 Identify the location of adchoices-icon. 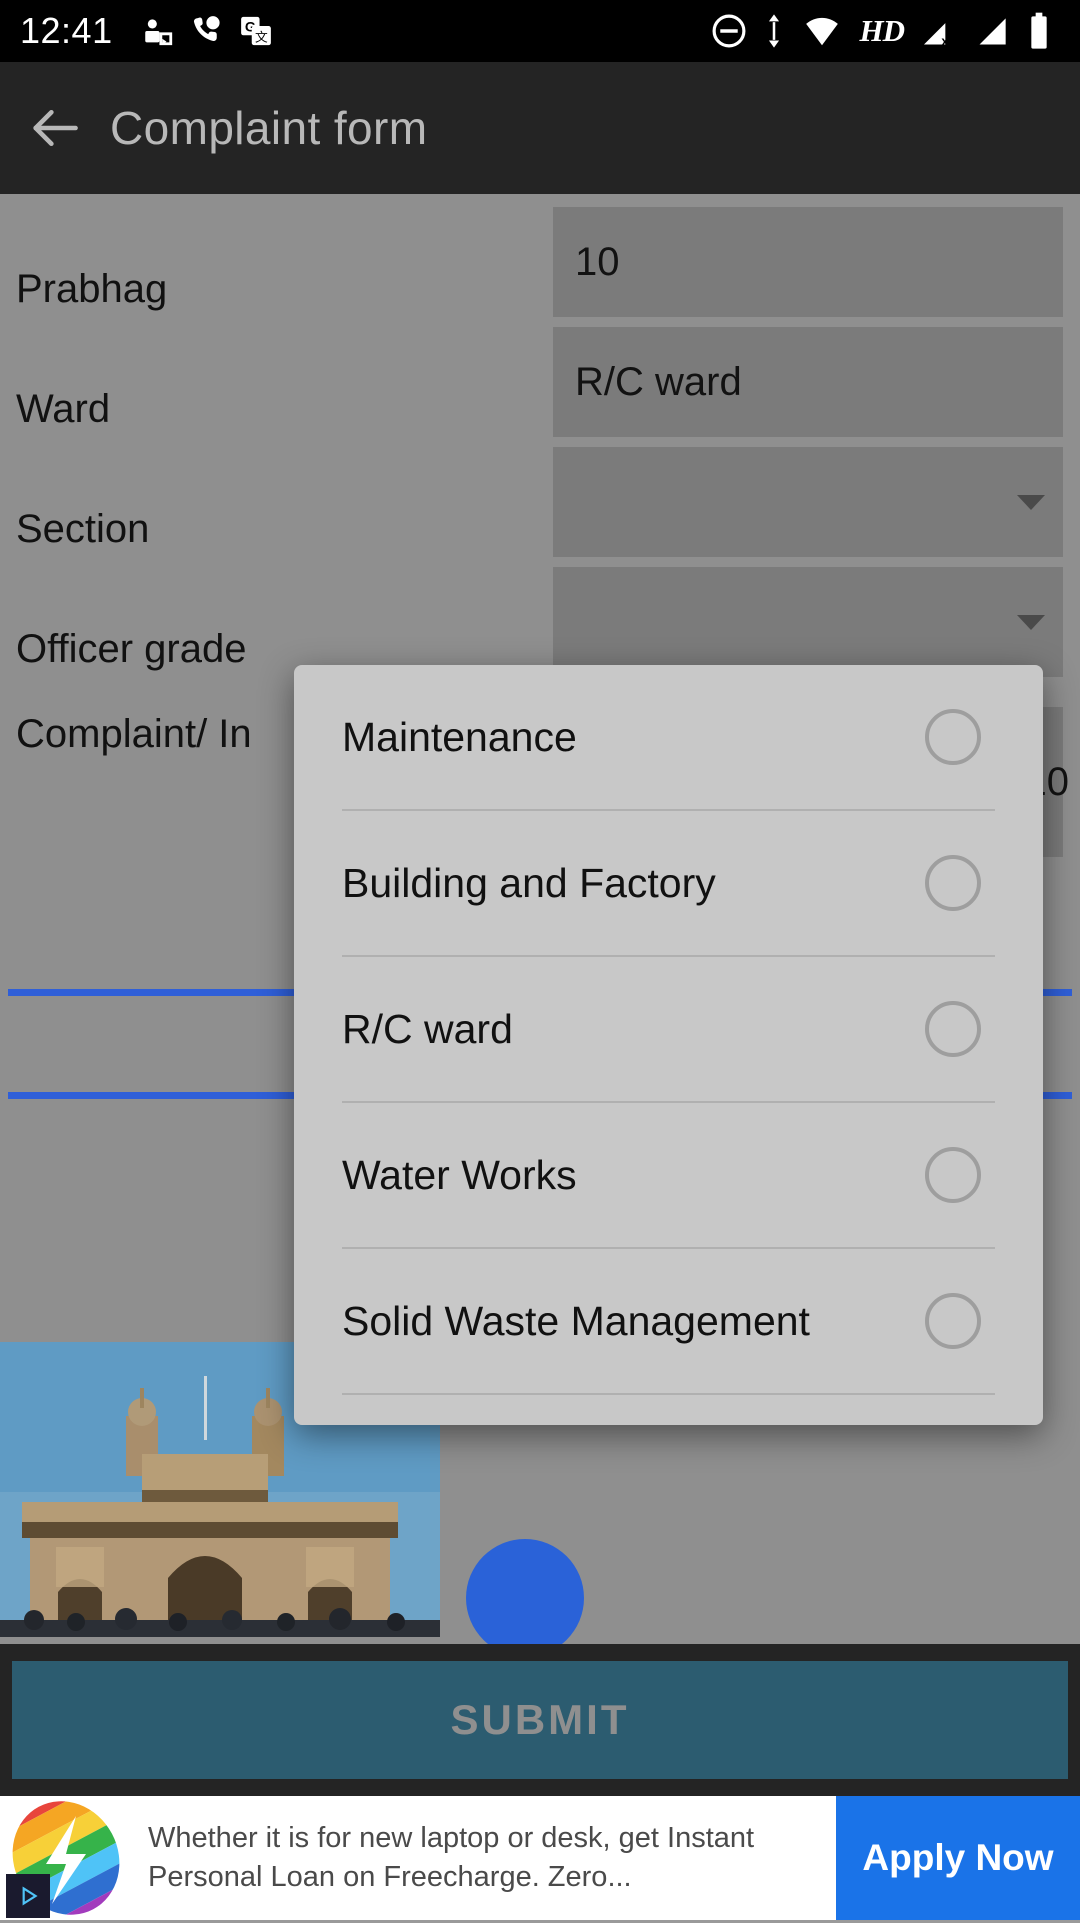
(28, 1896).